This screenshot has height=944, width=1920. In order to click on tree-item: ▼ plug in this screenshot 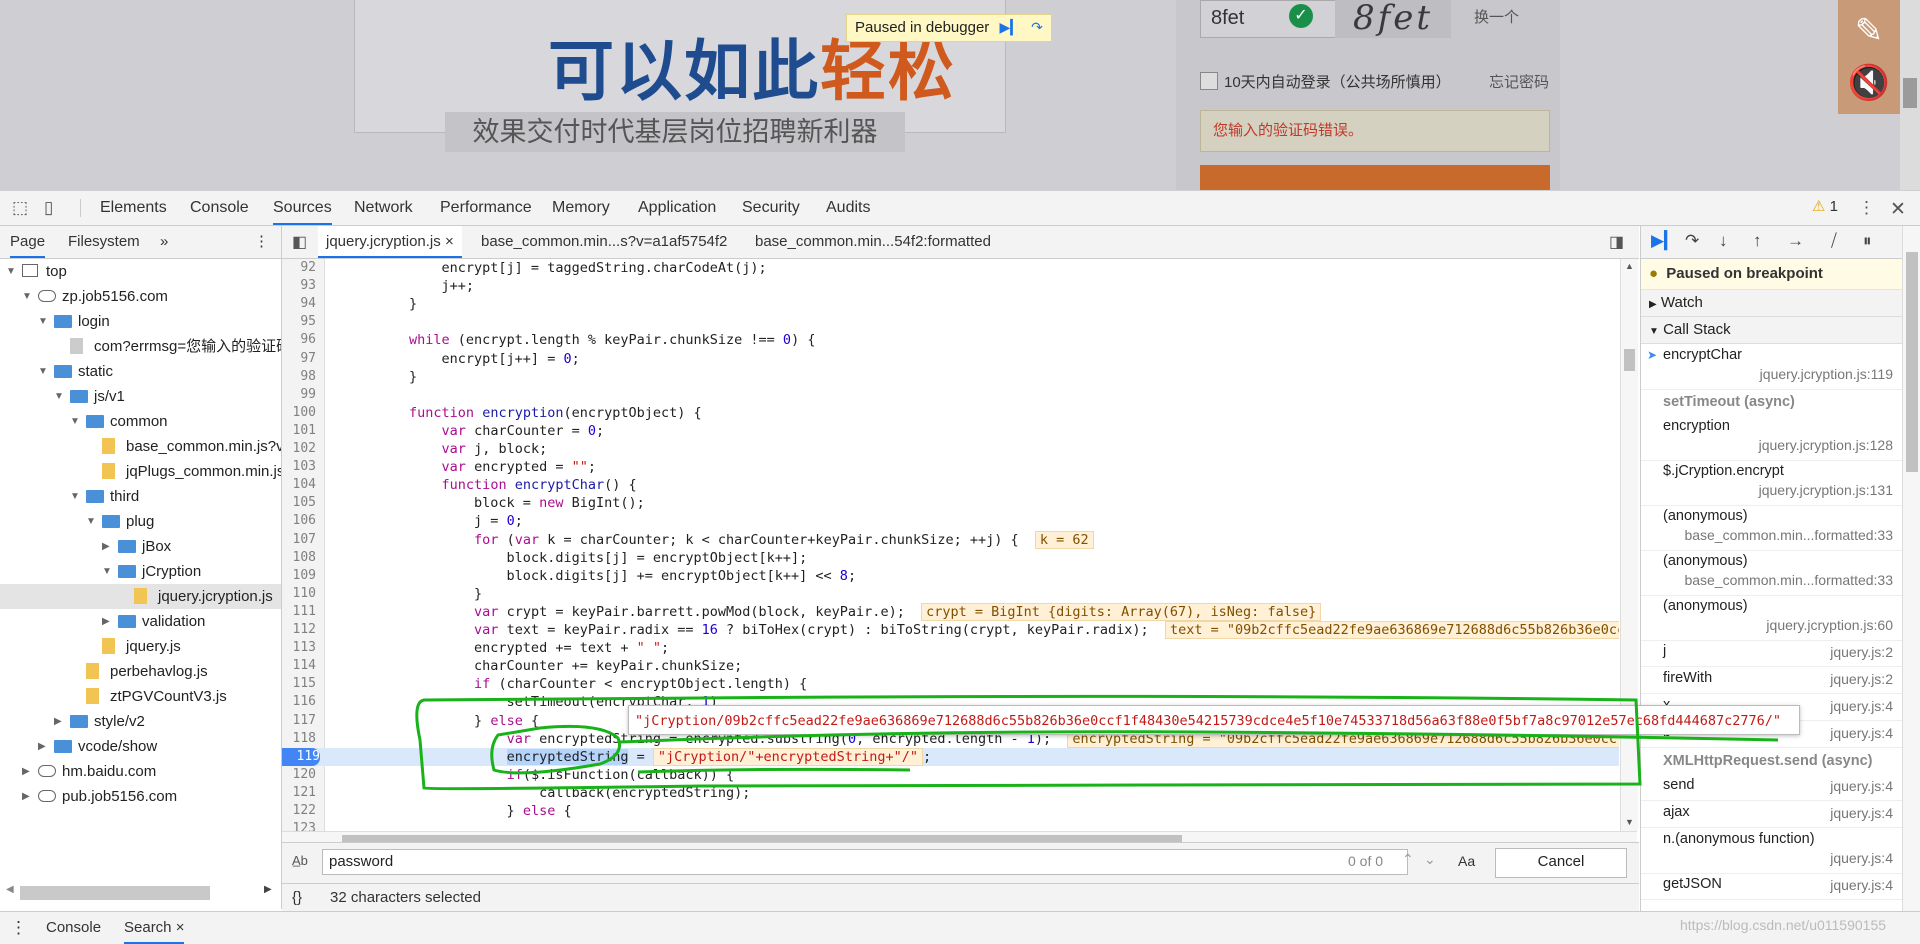, I will do `click(140, 521)`.